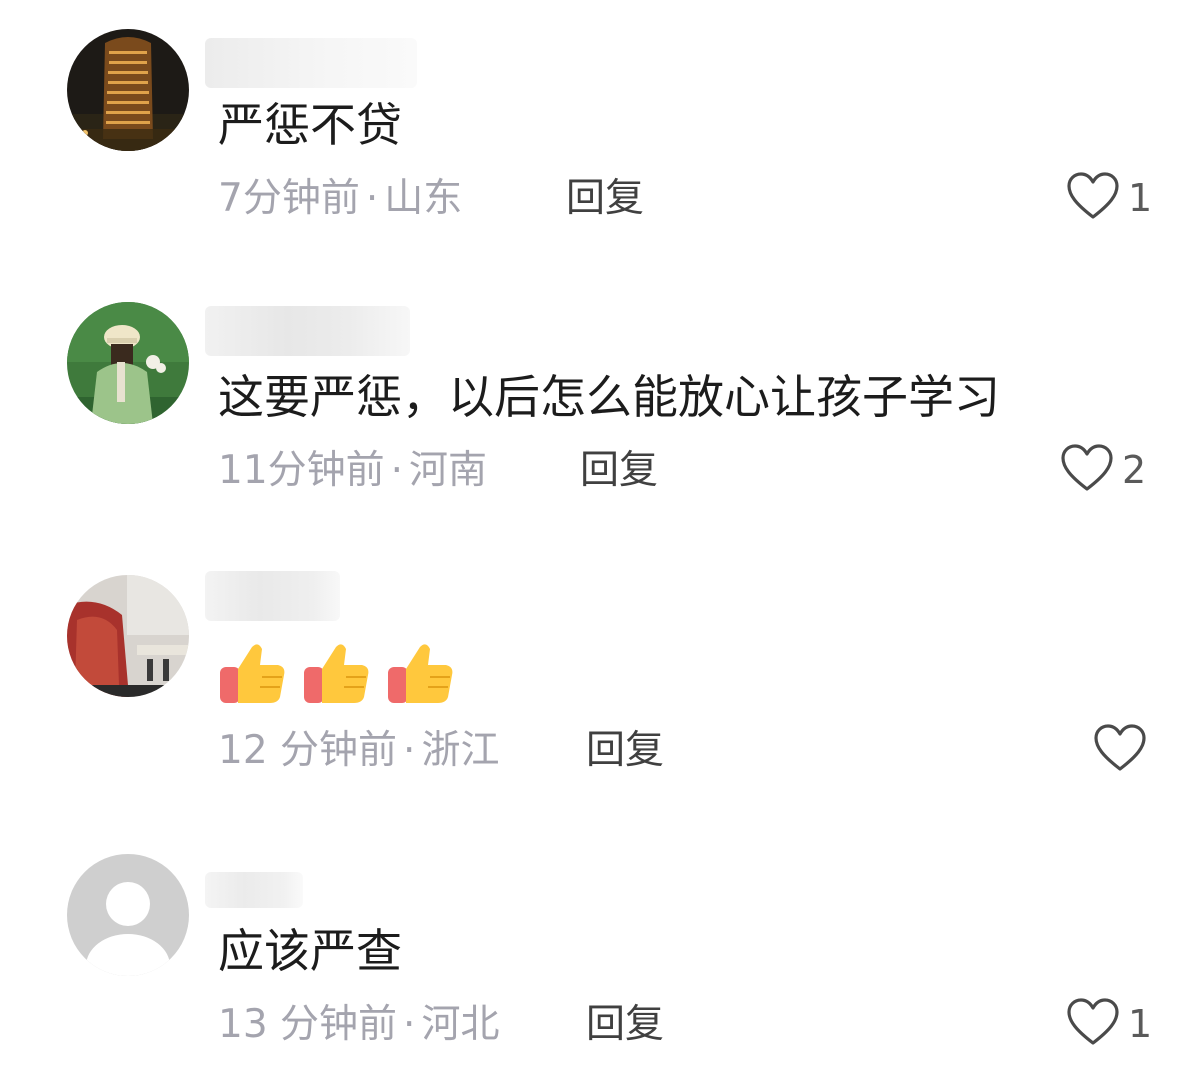  What do you see at coordinates (310, 951) in the screenshot?
I see `comment-text: 应该严查` at bounding box center [310, 951].